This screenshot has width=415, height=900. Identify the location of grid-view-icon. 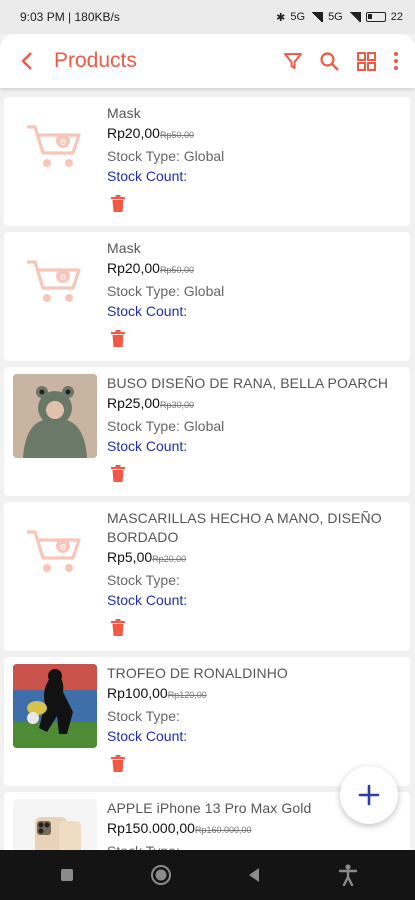
(366, 61).